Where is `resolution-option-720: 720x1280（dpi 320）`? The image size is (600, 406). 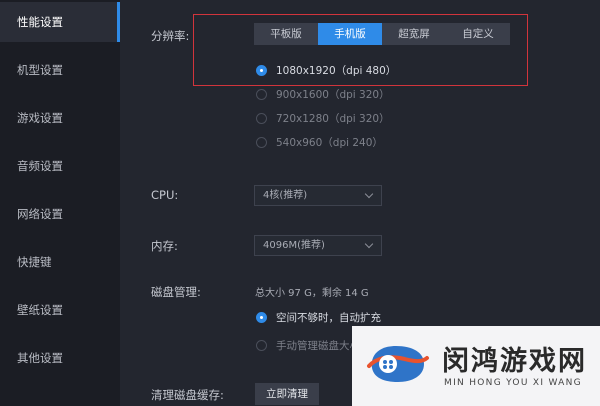 resolution-option-720: 720x1280（dpi 320） is located at coordinates (323, 118).